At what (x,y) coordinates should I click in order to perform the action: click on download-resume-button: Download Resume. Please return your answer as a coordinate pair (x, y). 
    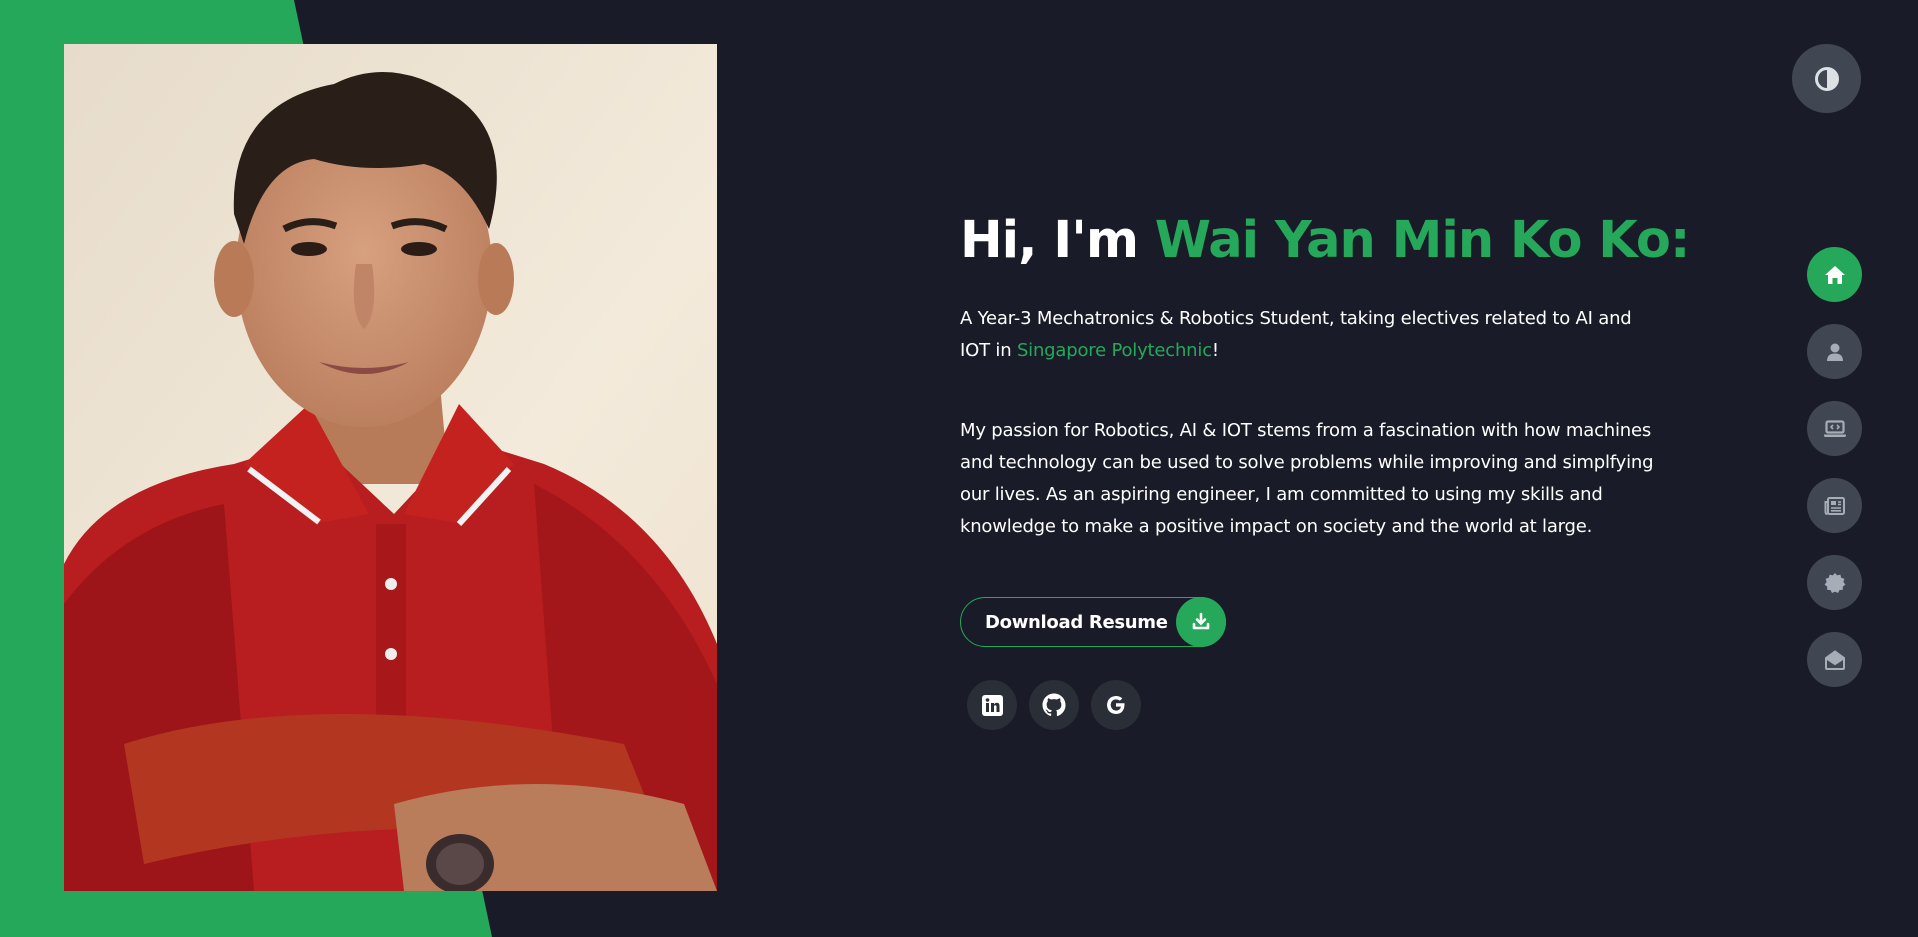
    Looking at the image, I should click on (1093, 622).